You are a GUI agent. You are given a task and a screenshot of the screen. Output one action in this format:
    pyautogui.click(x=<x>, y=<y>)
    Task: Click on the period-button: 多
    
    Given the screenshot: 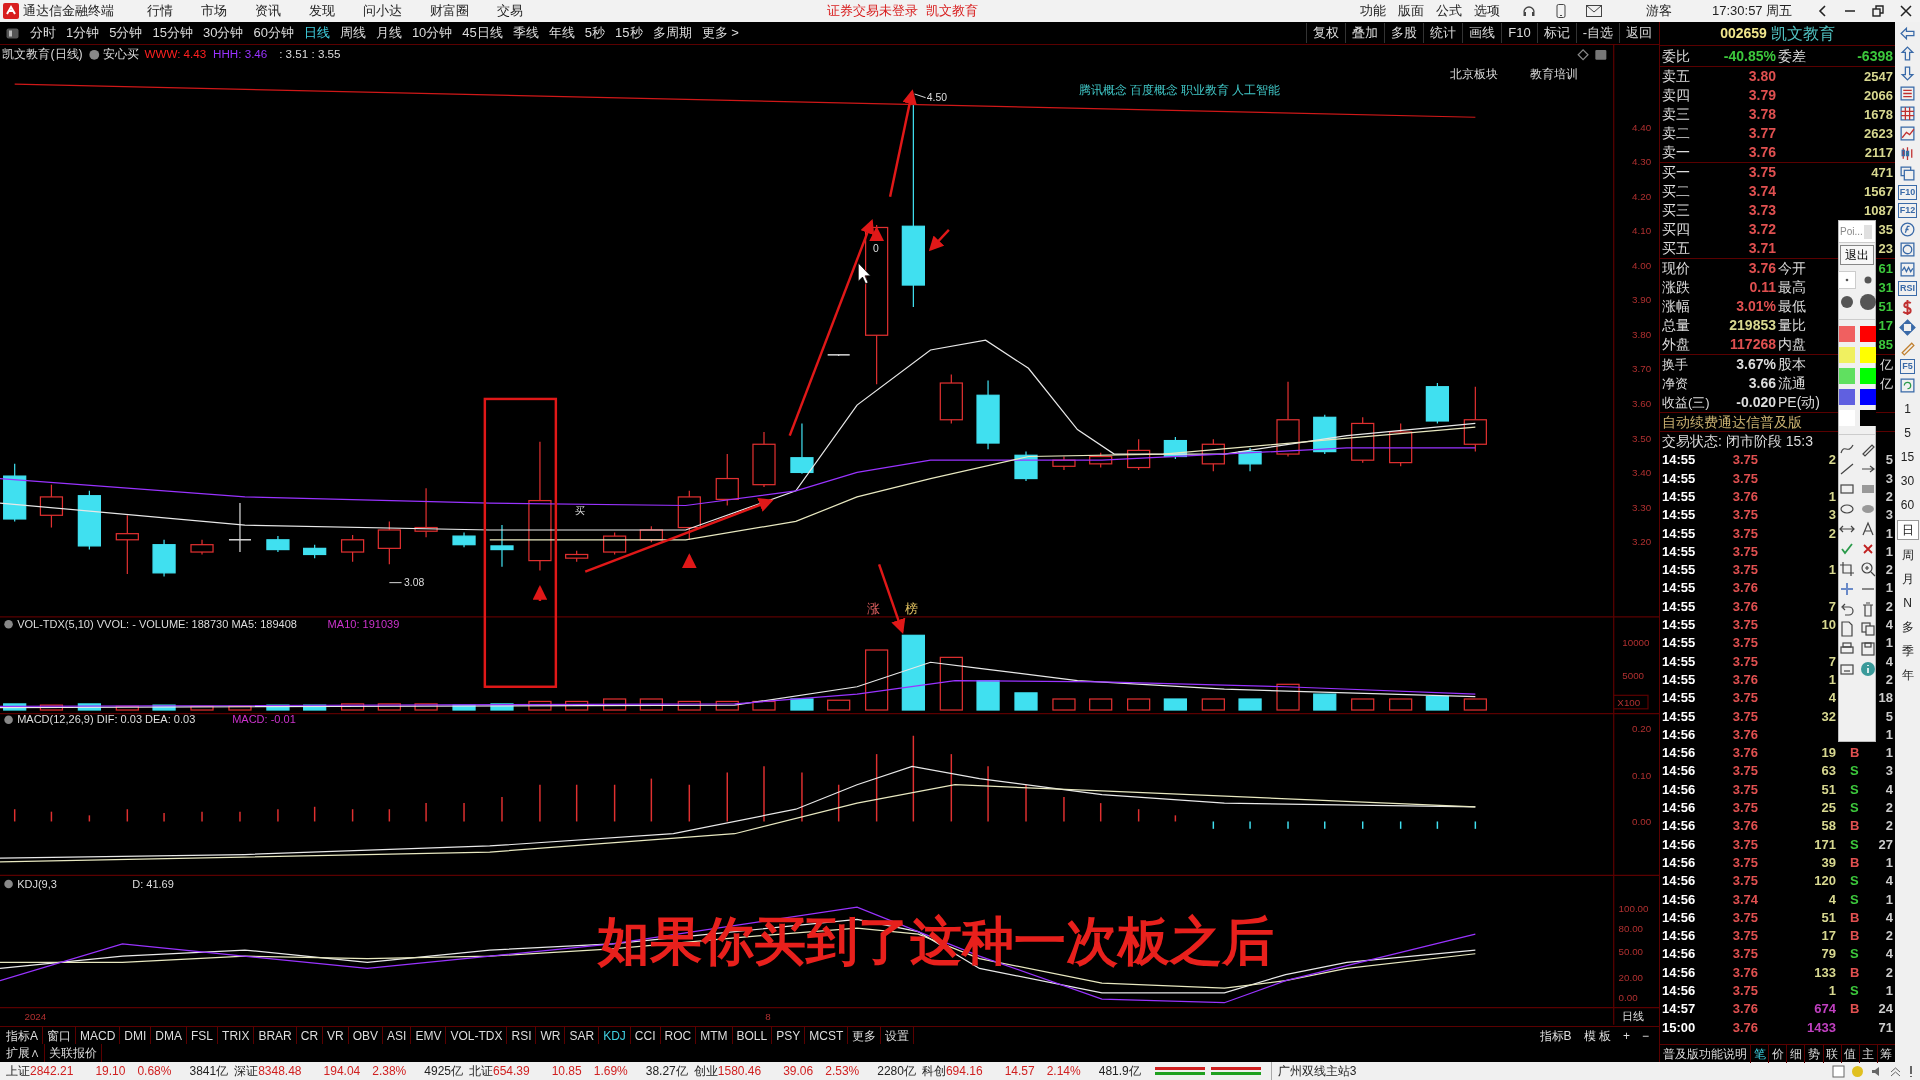 What is the action you would take?
    pyautogui.click(x=1907, y=627)
    